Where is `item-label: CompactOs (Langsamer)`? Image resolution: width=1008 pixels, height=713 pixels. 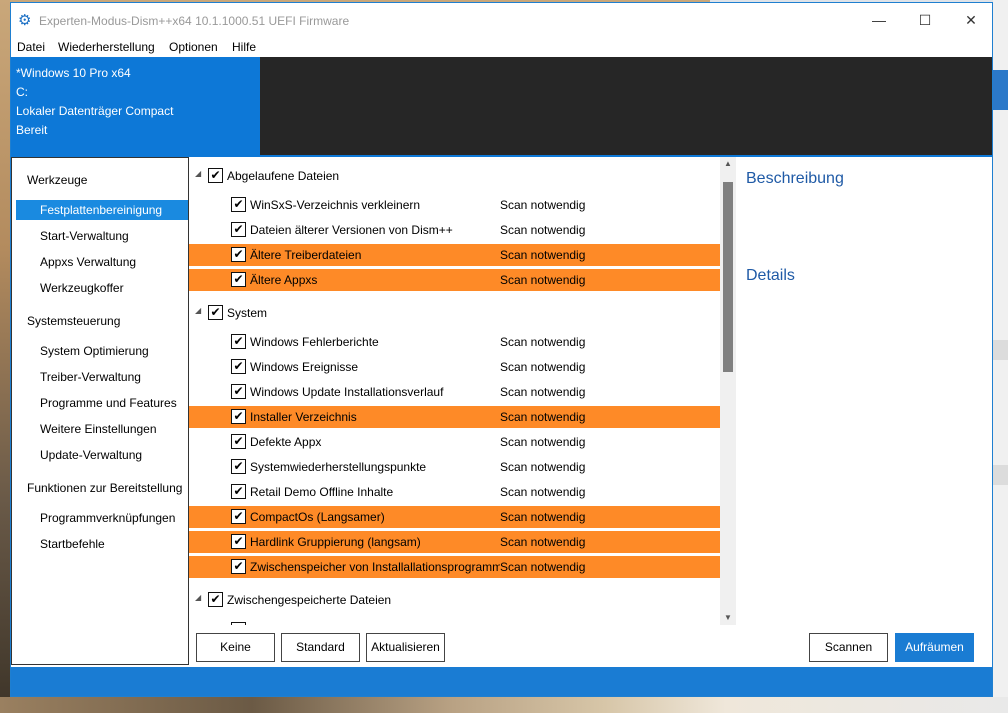 item-label: CompactOs (Langsamer) is located at coordinates (317, 517).